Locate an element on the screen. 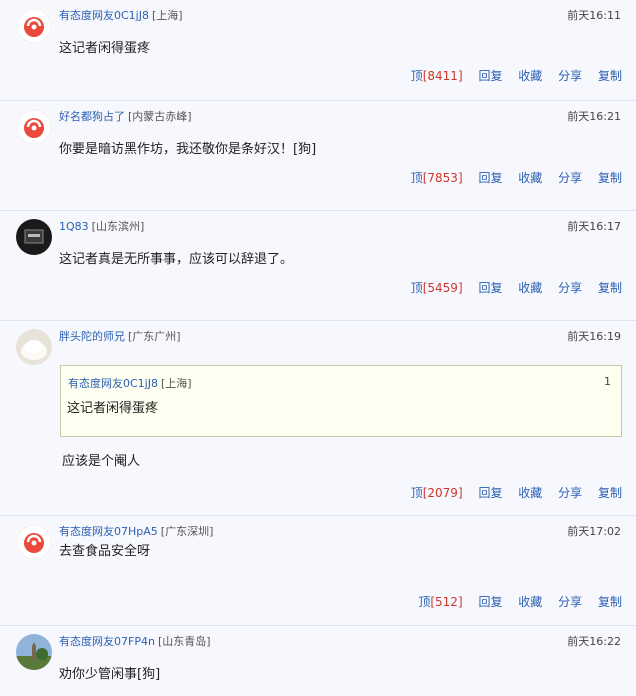  user-location: [广东深圳] is located at coordinates (187, 531).